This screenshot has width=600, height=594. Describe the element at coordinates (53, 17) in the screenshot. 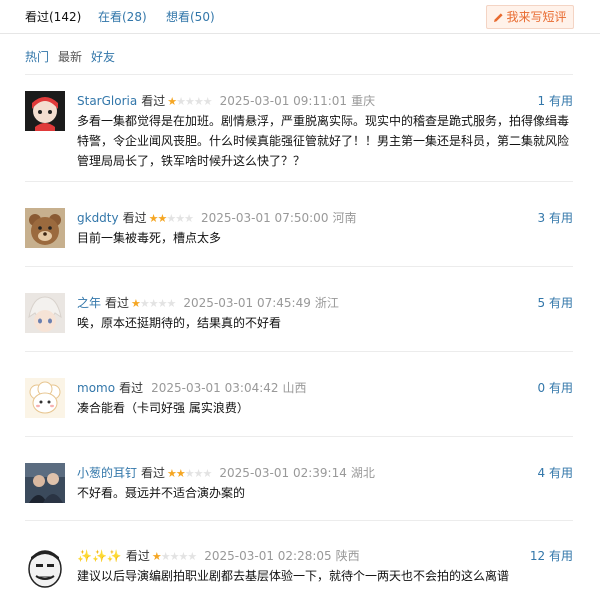

I see `tab-watched: 看过(142)` at that location.